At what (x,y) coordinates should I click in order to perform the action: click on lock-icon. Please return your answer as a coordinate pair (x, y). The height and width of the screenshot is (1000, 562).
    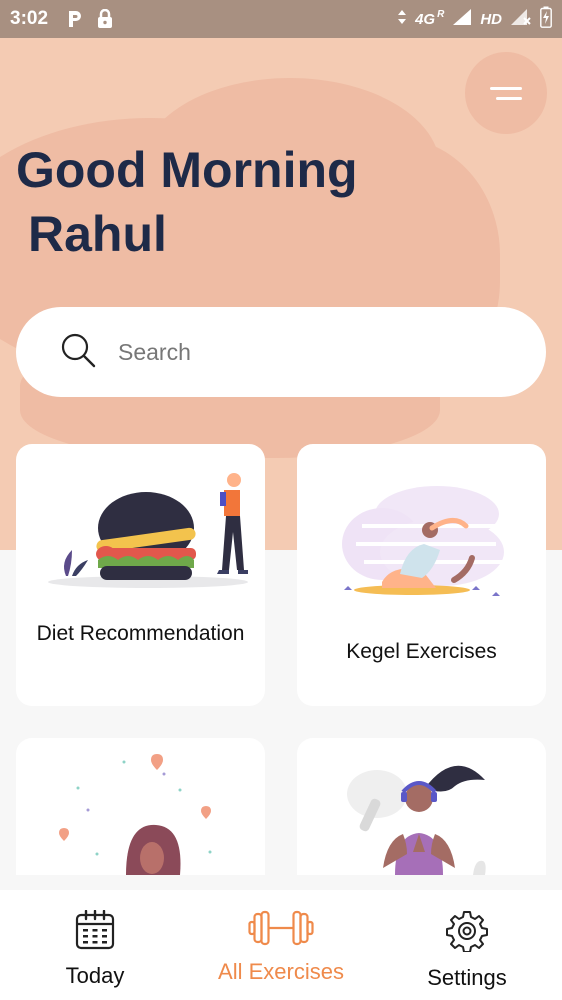
    Looking at the image, I should click on (105, 19).